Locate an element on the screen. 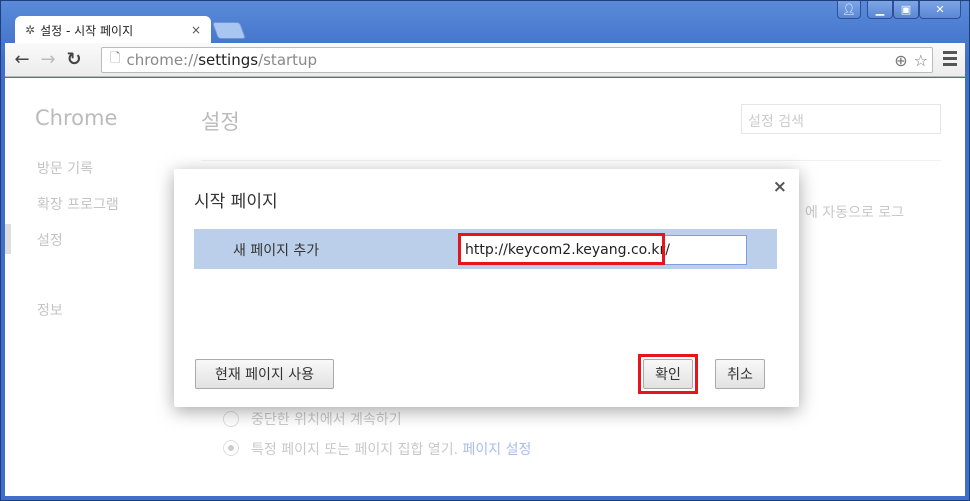  ok-button: 확인 is located at coordinates (668, 374).